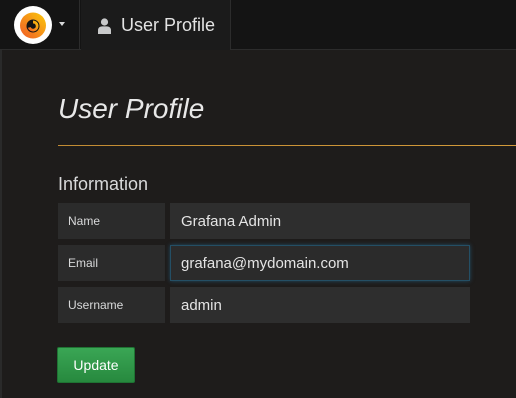  I want to click on caret-down-icon, so click(62, 24).